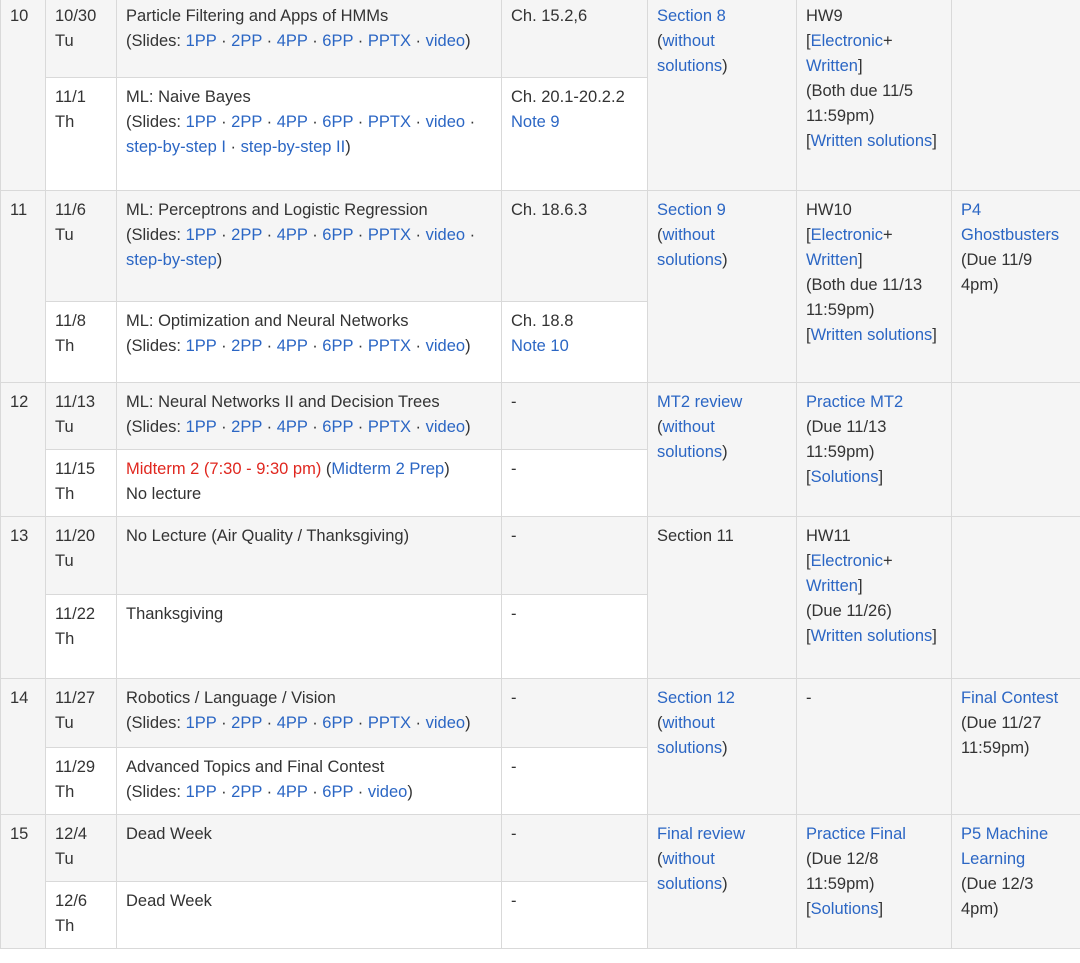 The height and width of the screenshot is (963, 1080). What do you see at coordinates (574, 246) in the screenshot?
I see `reading-cell: Ch. 18.6.3` at bounding box center [574, 246].